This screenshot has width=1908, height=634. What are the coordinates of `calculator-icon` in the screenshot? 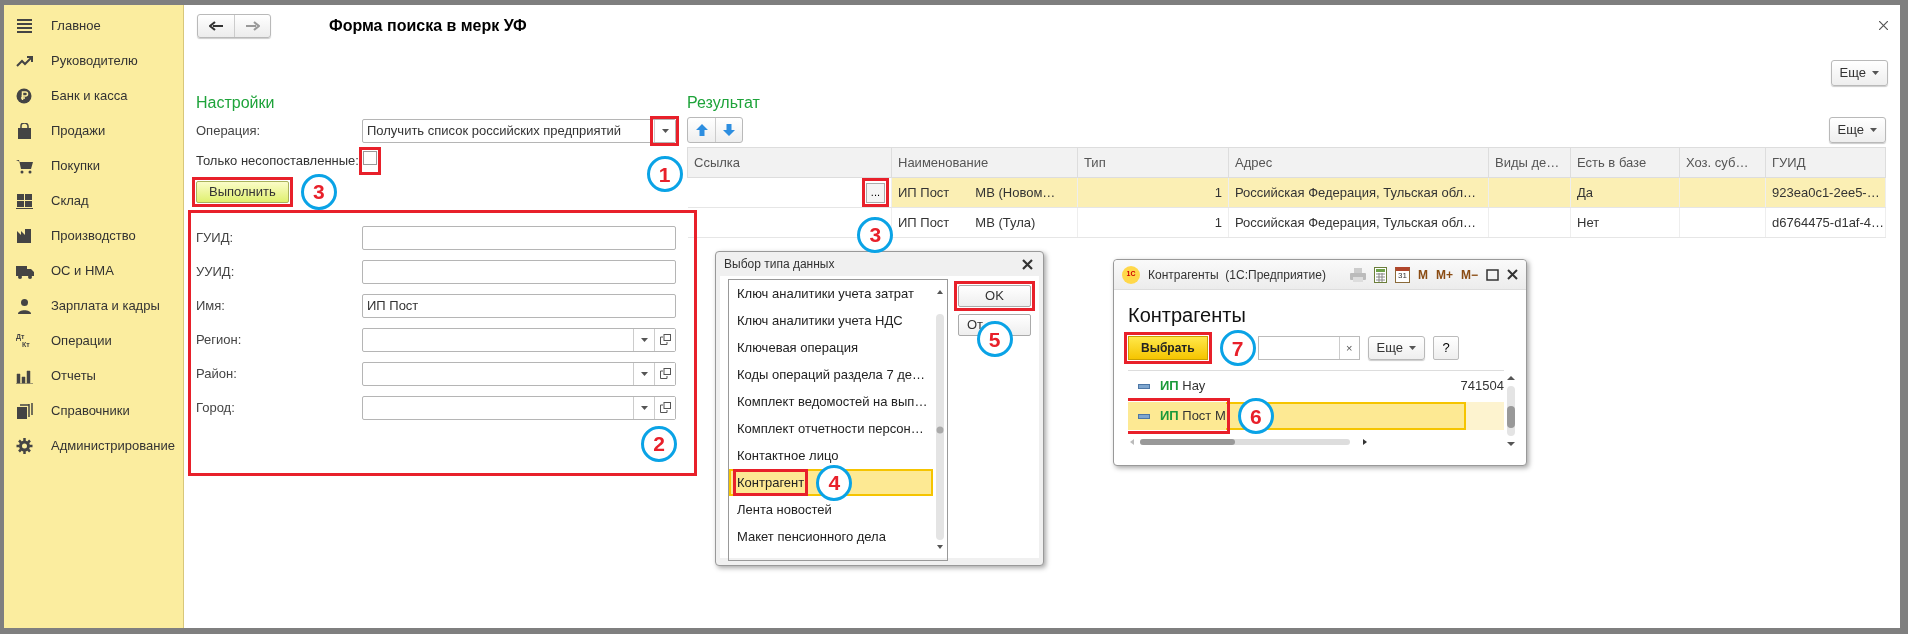 It's located at (1380, 274).